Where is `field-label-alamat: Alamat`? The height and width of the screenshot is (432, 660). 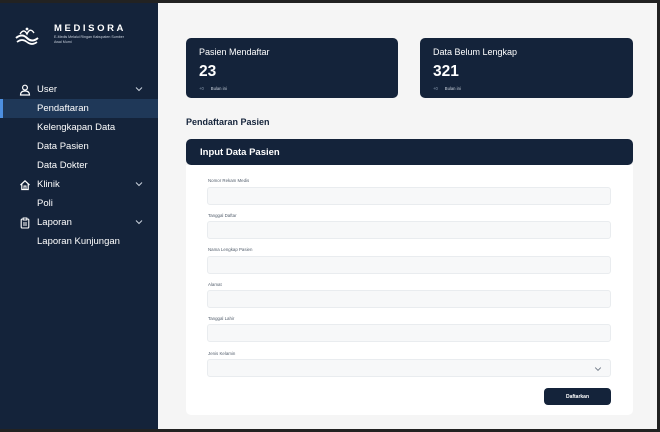
field-label-alamat: Alamat is located at coordinates (215, 284).